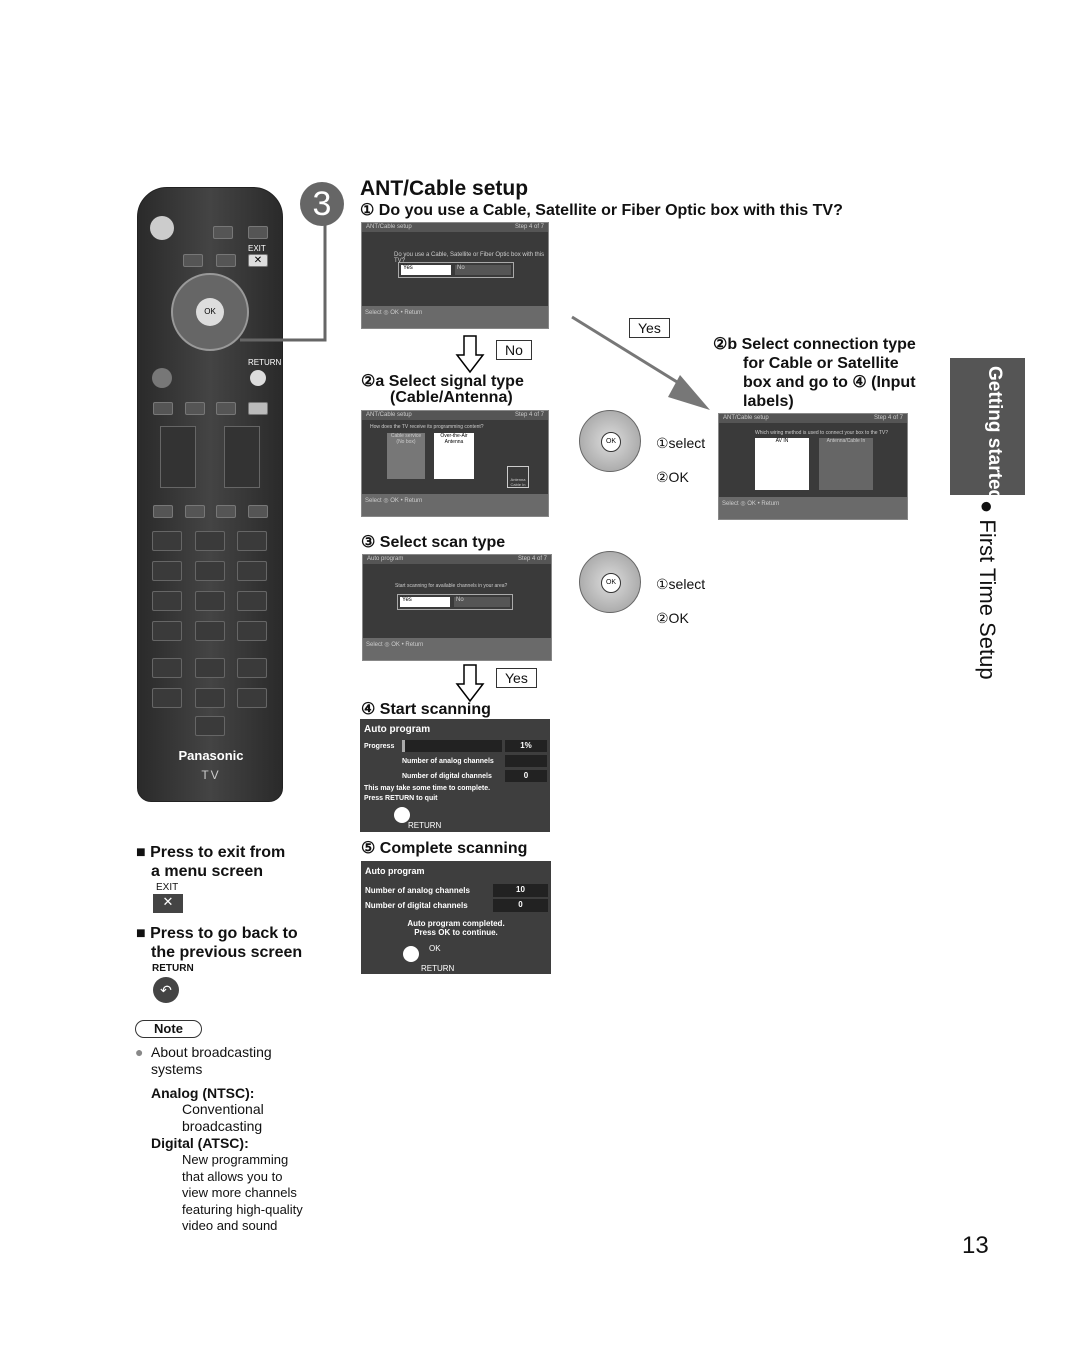  What do you see at coordinates (442, 381) in the screenshot?
I see `step-2a-heading: ②a Select signal type` at bounding box center [442, 381].